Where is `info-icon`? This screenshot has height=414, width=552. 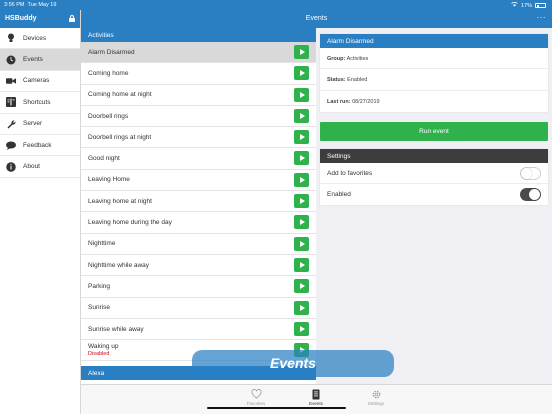
info-icon is located at coordinates (11, 166).